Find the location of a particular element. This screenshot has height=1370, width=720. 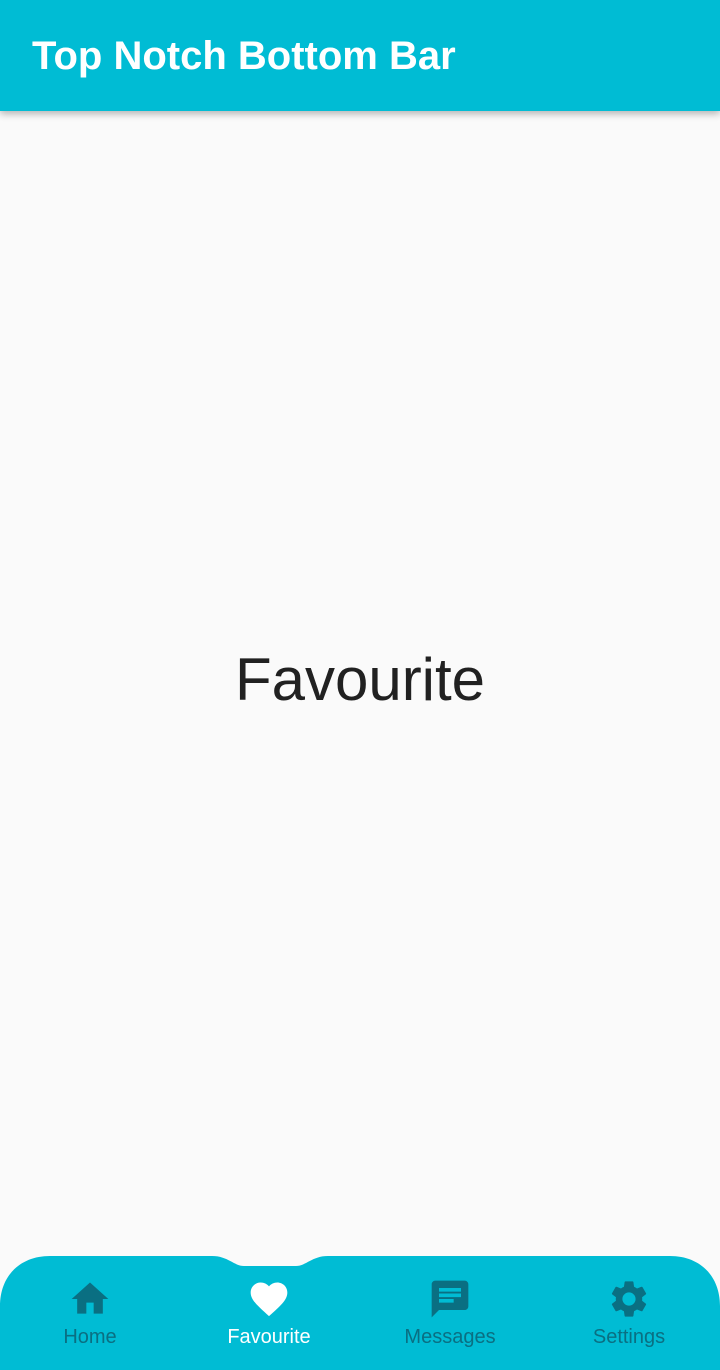

heart-icon is located at coordinates (269, 1299).